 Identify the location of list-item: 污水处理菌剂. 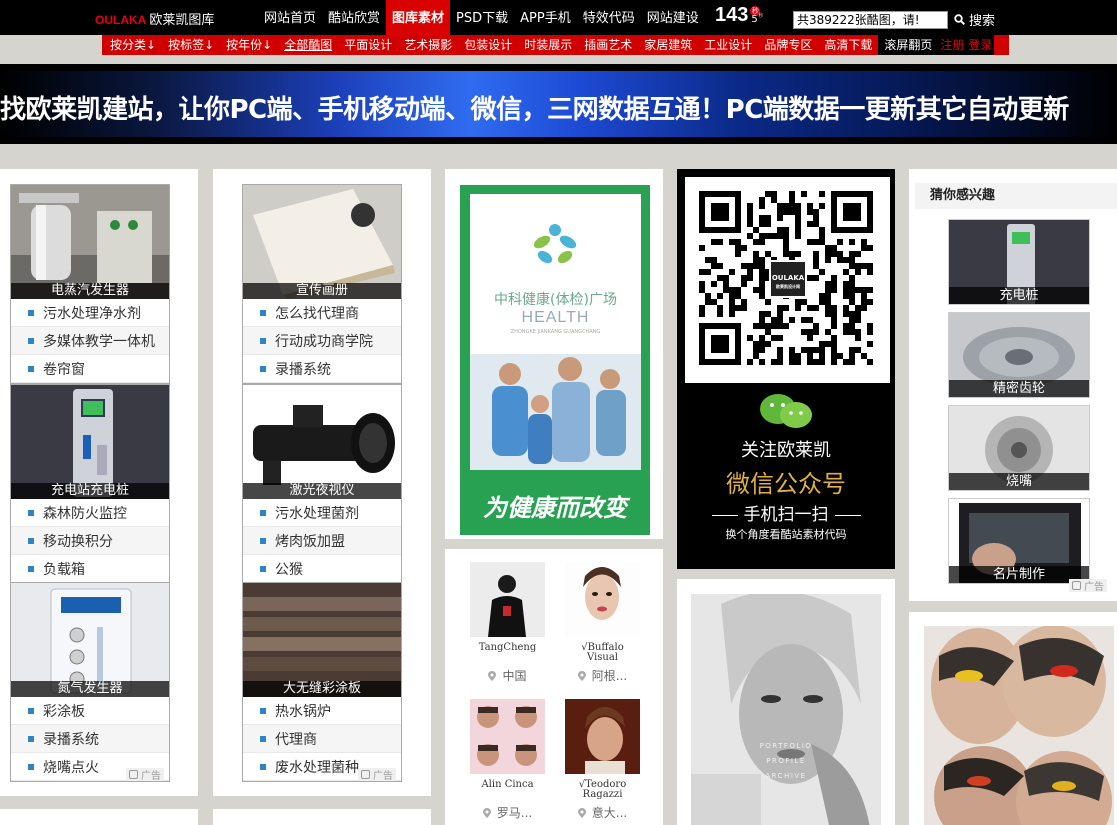
(322, 513).